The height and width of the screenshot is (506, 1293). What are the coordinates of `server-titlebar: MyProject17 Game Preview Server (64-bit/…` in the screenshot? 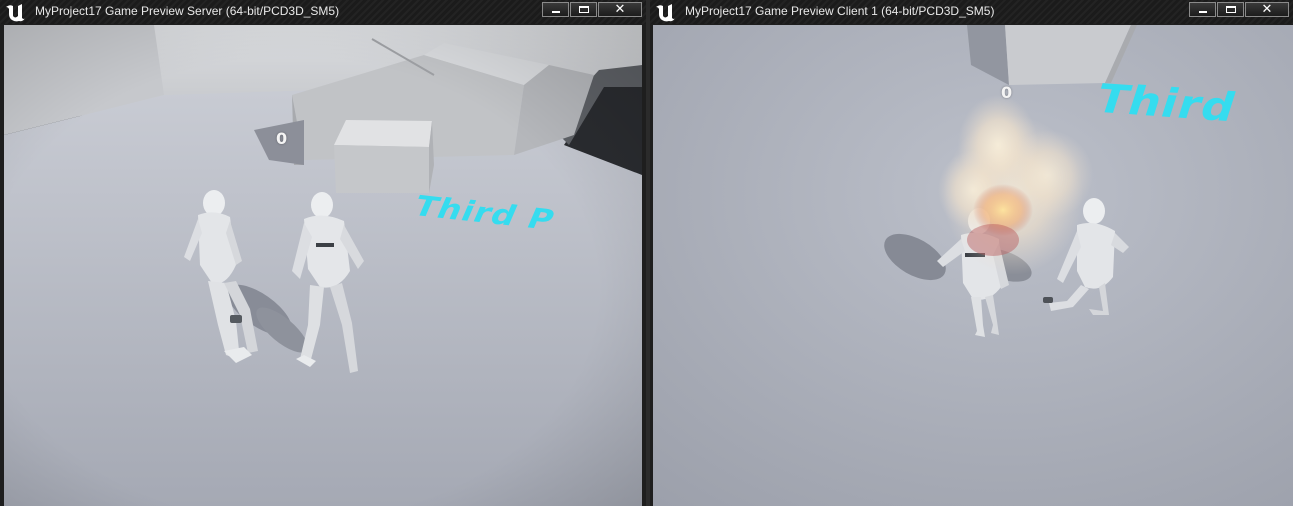 It's located at (323, 12).